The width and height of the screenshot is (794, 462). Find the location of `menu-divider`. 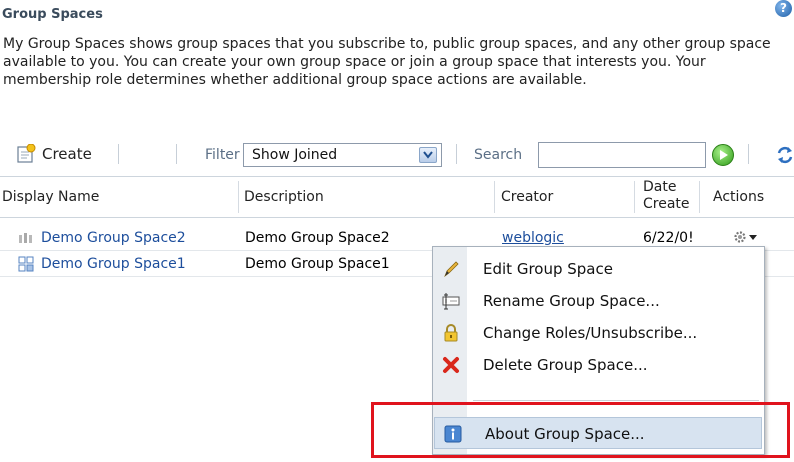

menu-divider is located at coordinates (616, 400).